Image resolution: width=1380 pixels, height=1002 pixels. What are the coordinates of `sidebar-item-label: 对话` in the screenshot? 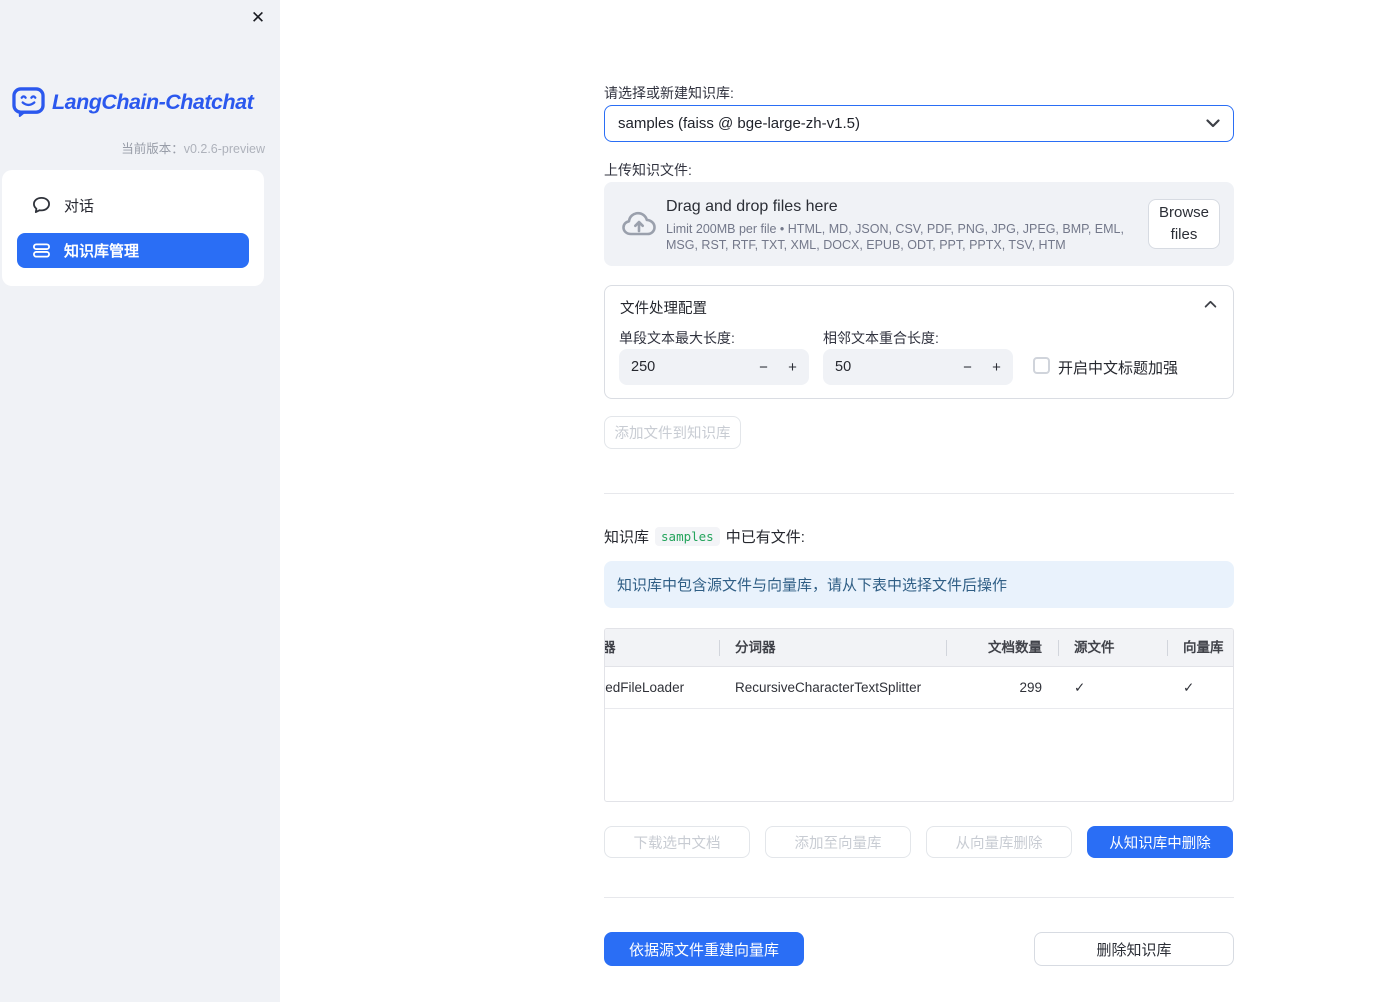 It's located at (79, 206).